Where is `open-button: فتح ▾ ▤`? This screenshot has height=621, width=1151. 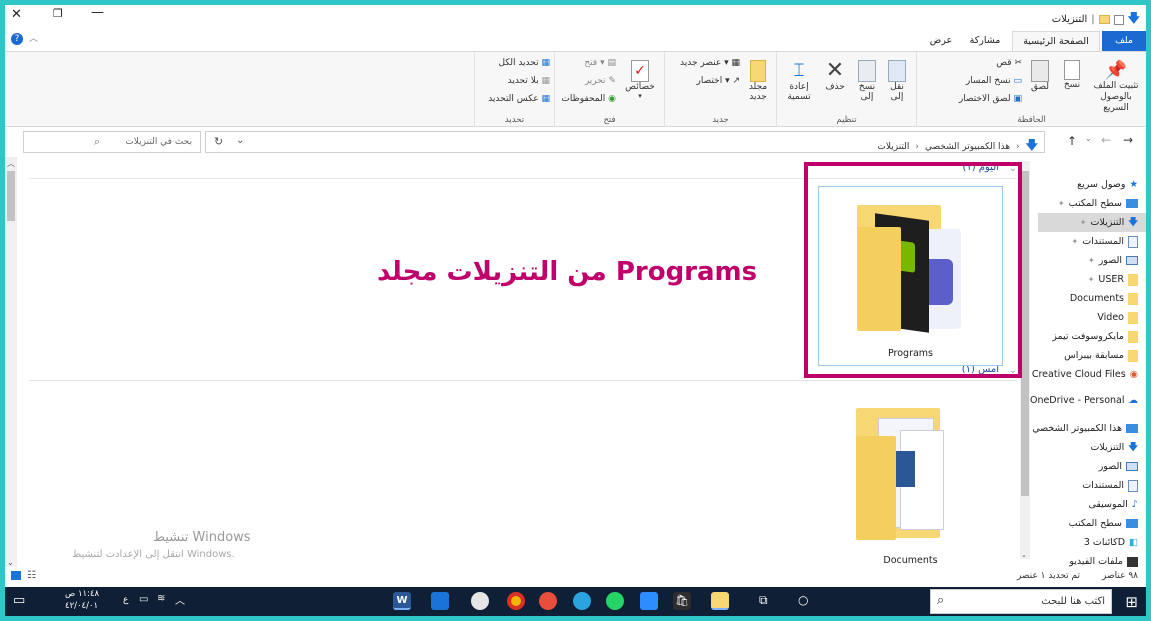
open-button: فتح ▾ ▤ is located at coordinates (600, 63).